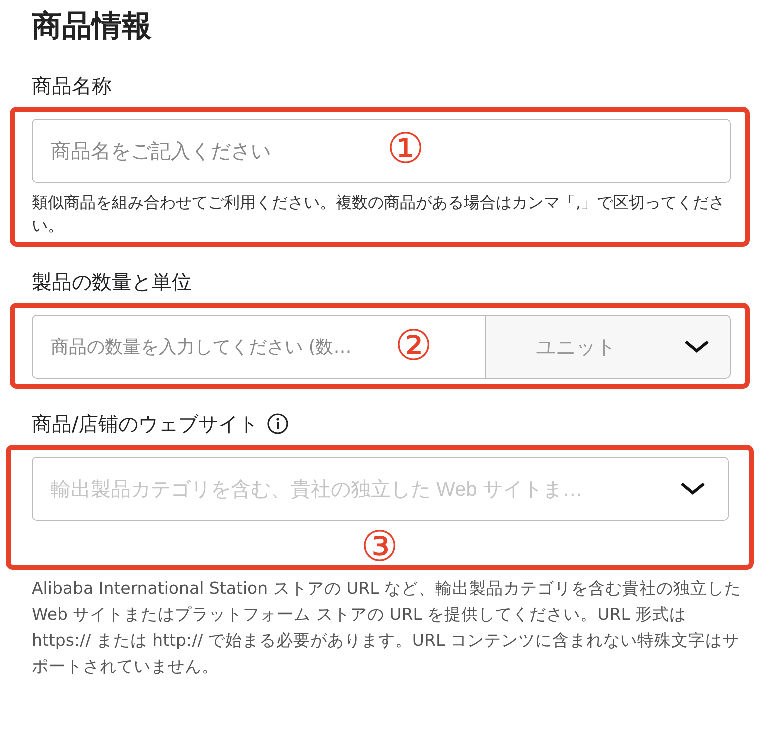 The image size is (784, 730). I want to click on annotation-number: ①, so click(406, 149).